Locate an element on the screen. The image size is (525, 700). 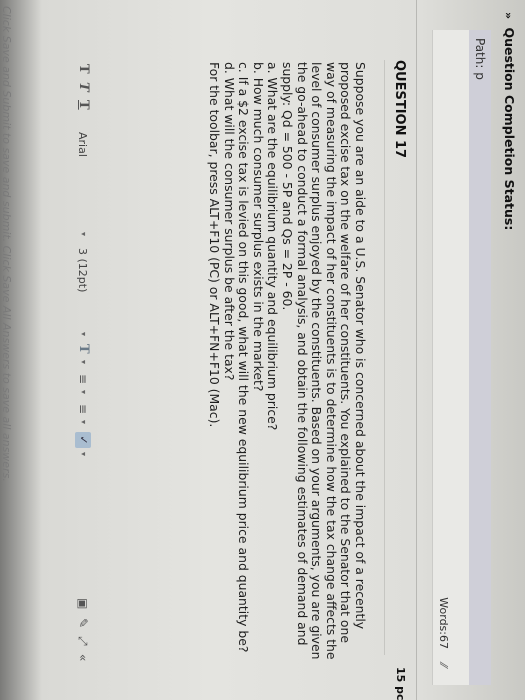
pencil-icon: ✎ is located at coordinates (83, 623).